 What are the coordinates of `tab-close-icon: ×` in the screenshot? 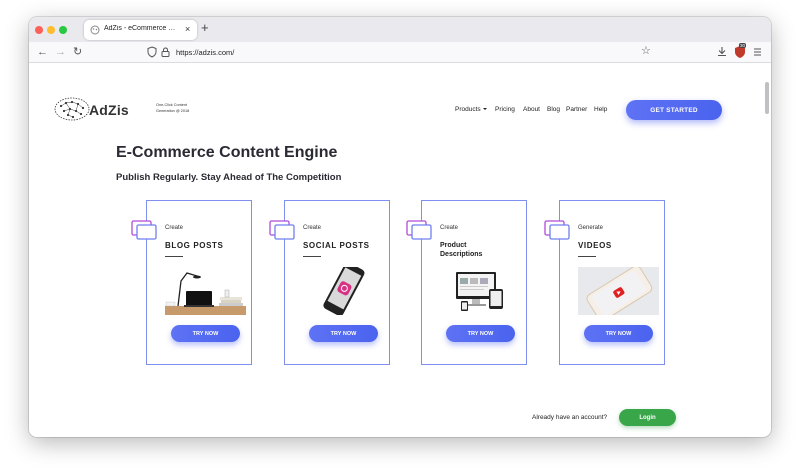 It's located at (187, 29).